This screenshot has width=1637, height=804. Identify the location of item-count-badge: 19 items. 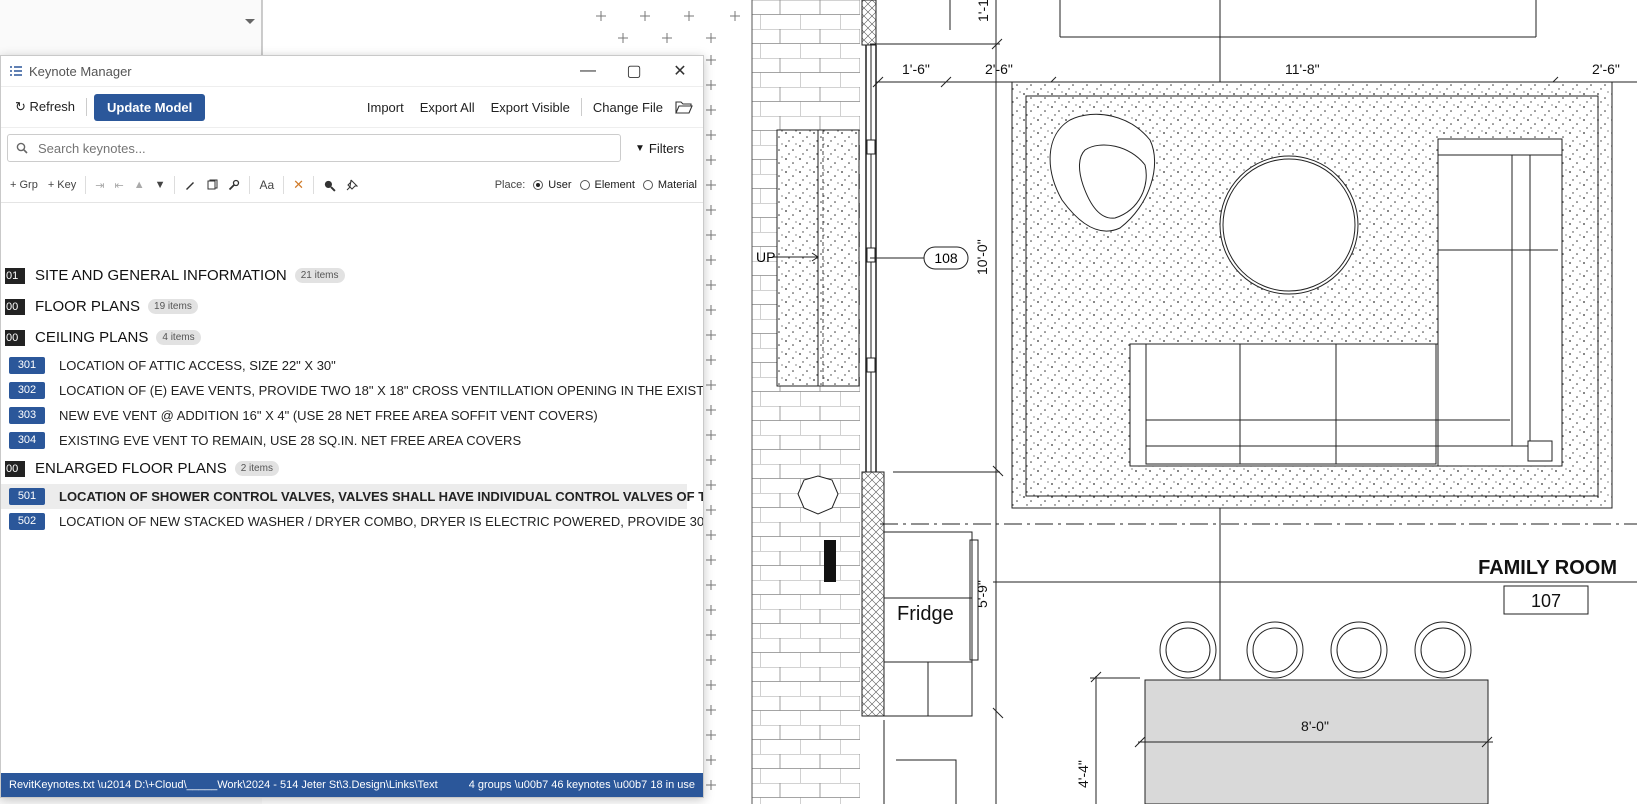
(173, 306).